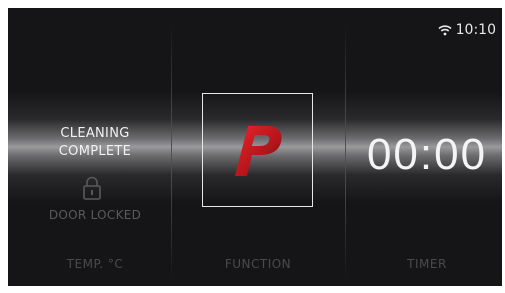 This screenshot has height=293, width=505. I want to click on function-label: FUNCTION, so click(258, 264).